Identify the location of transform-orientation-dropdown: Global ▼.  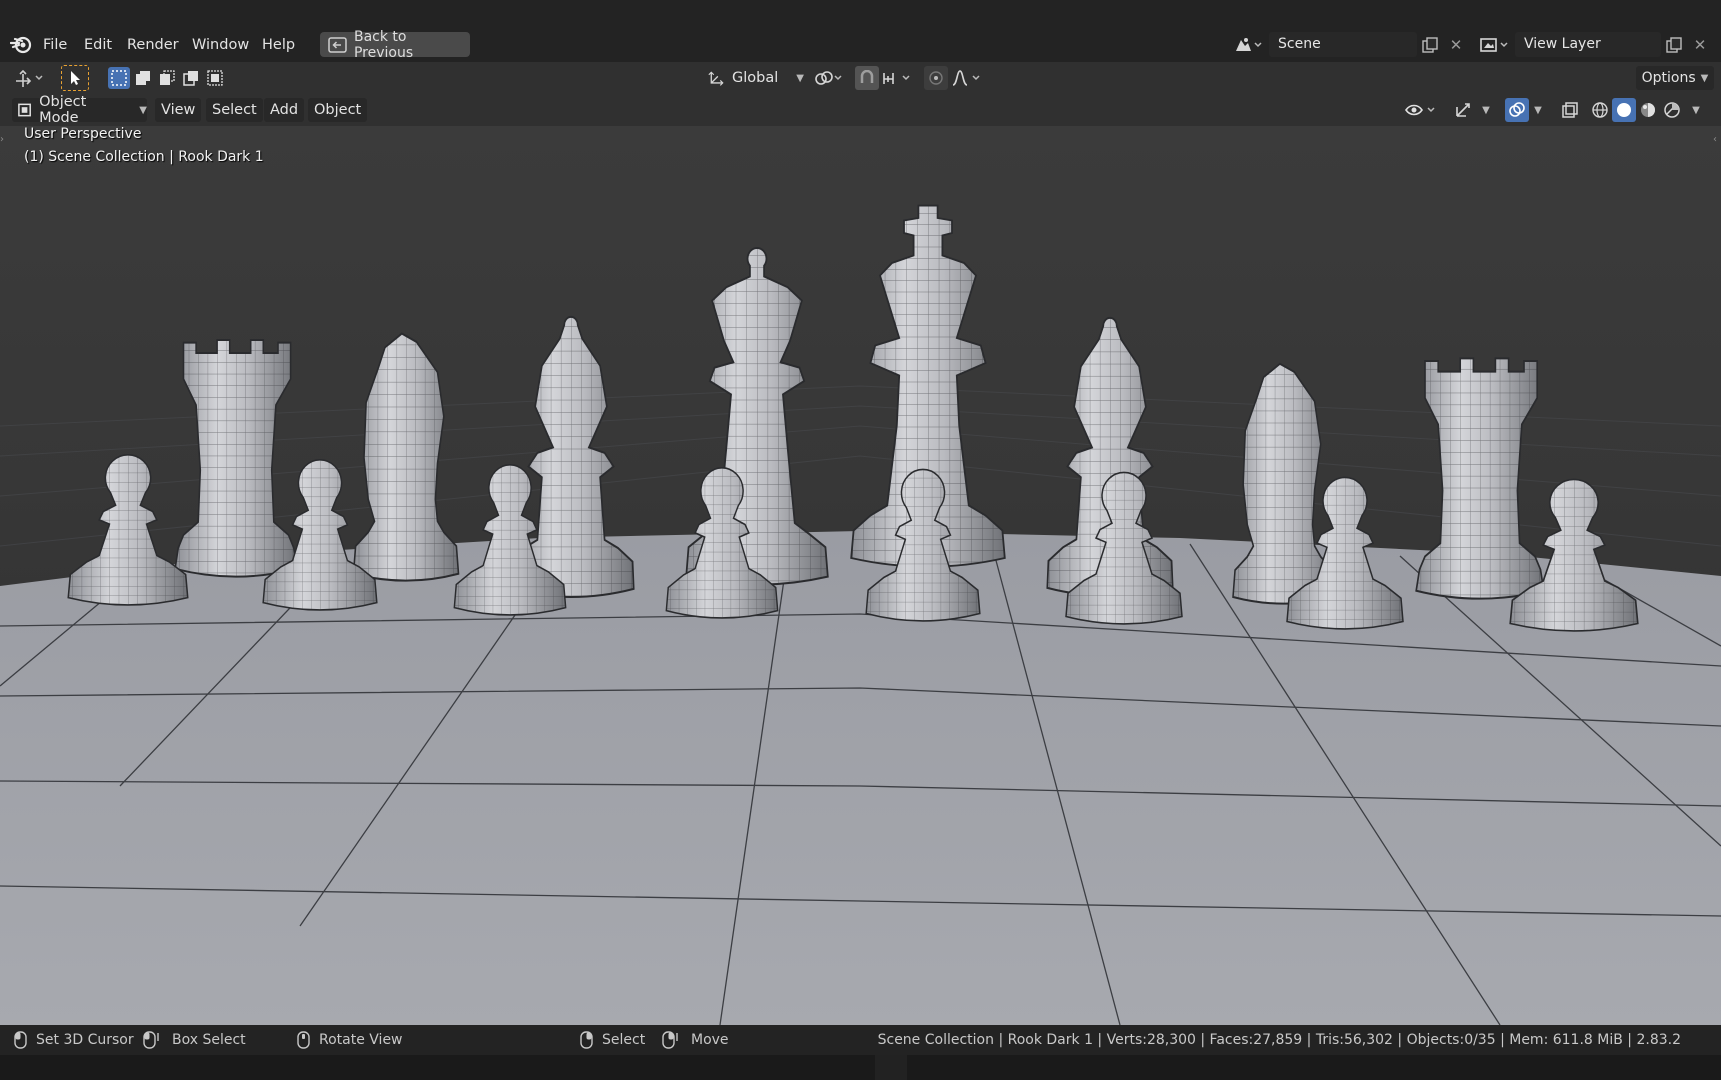
(754, 78).